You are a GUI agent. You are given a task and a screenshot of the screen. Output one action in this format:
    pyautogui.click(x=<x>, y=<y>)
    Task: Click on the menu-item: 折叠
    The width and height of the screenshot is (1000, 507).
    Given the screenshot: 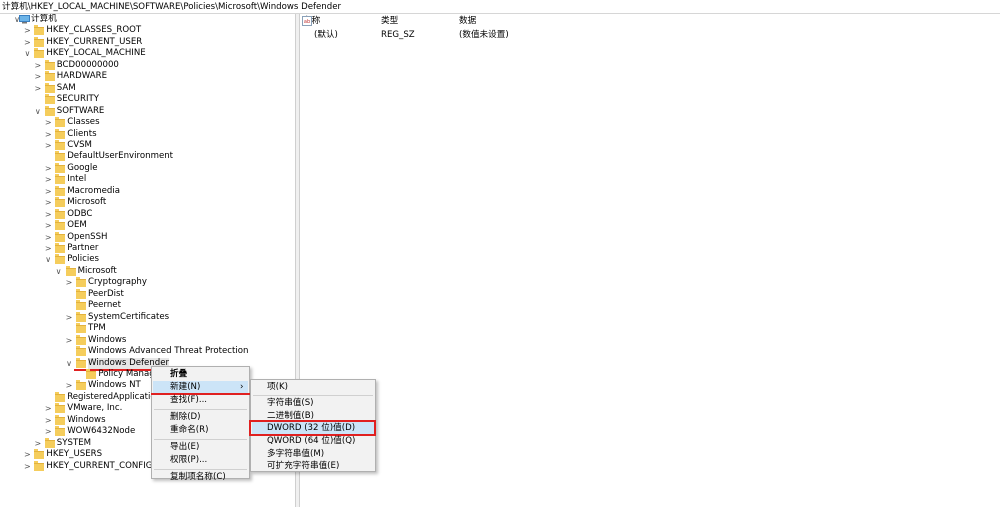 What is the action you would take?
    pyautogui.click(x=178, y=374)
    